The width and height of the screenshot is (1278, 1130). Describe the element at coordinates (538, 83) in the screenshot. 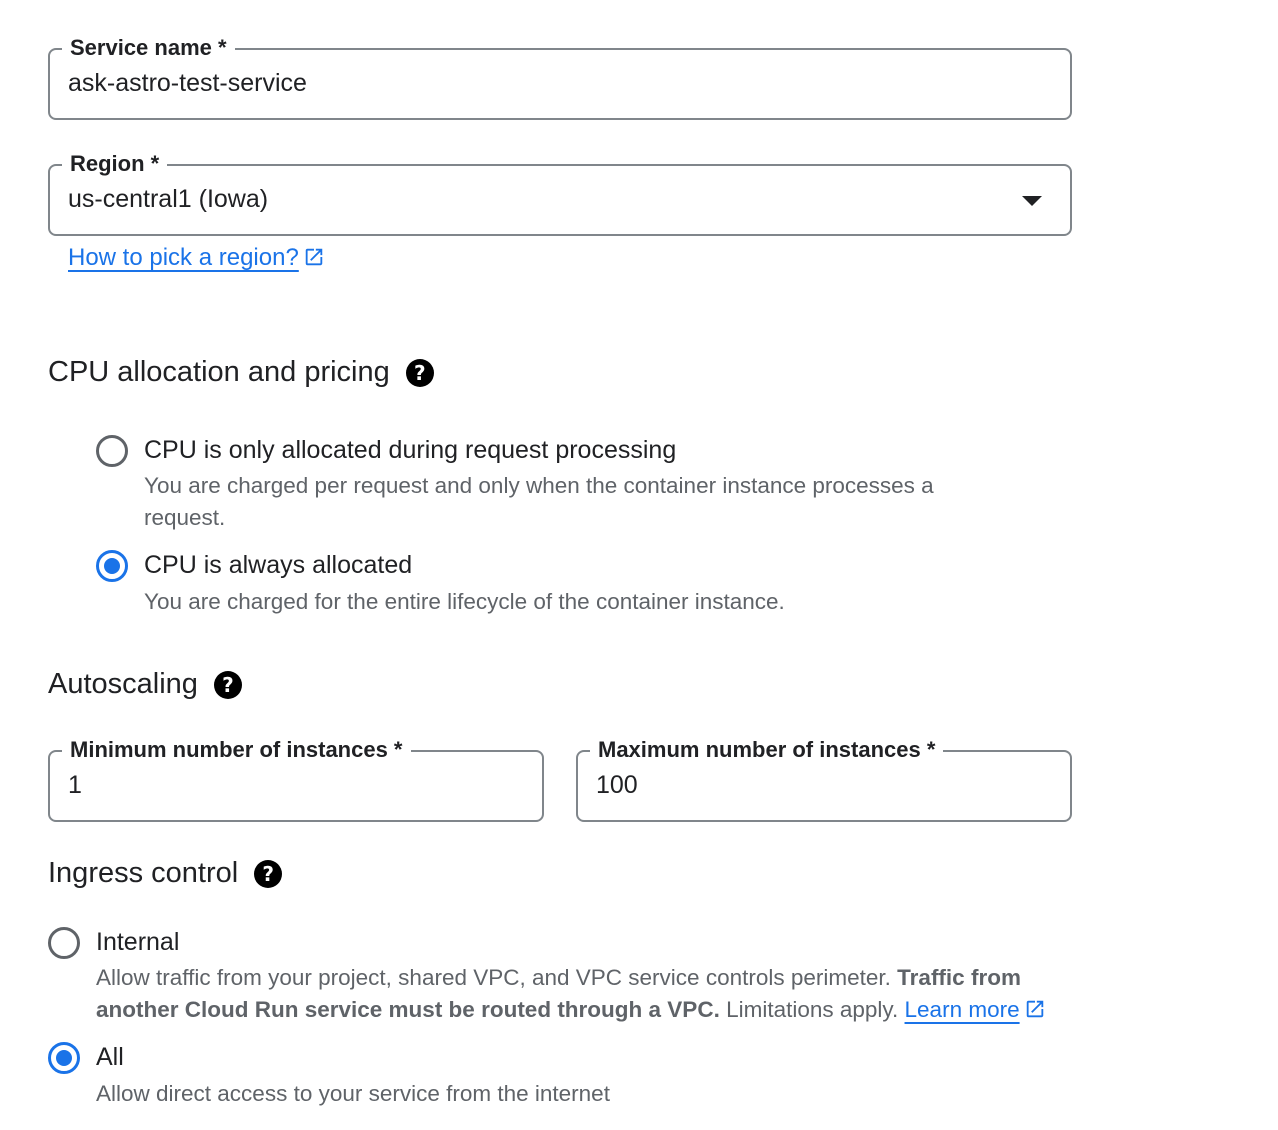

I see `service-name-input` at that location.